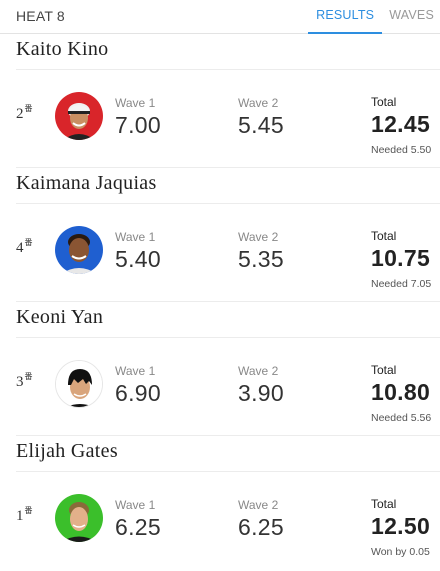 This screenshot has height=571, width=440. I want to click on seed-position: 4番, so click(24, 247).